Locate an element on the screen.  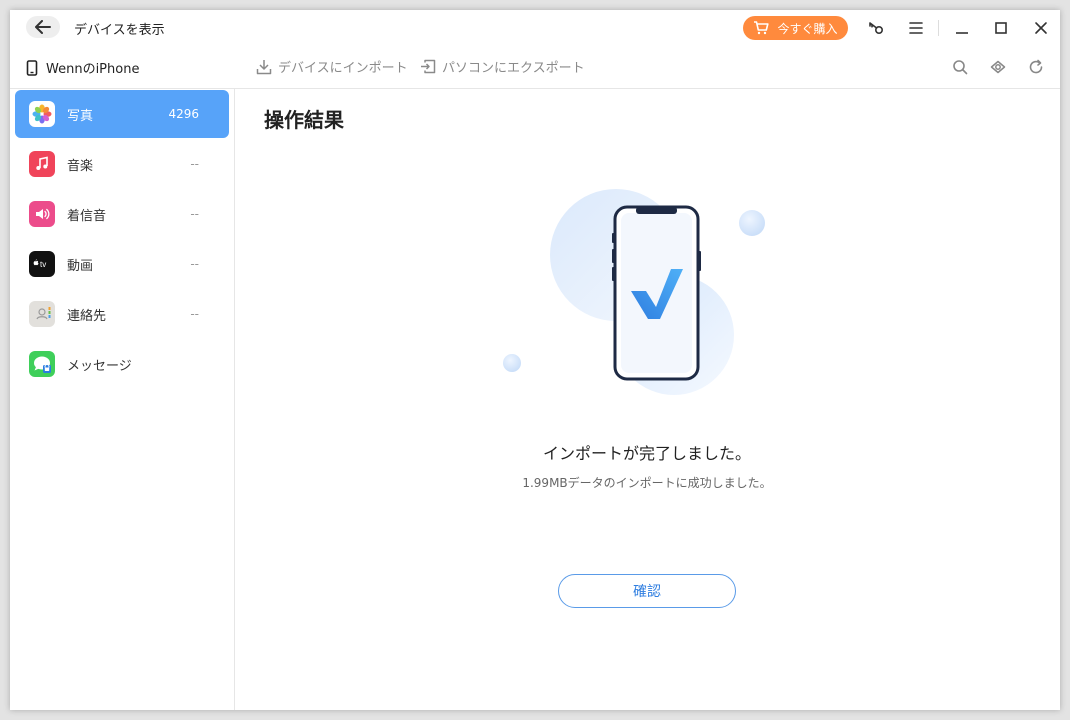
key-button is located at coordinates (876, 28).